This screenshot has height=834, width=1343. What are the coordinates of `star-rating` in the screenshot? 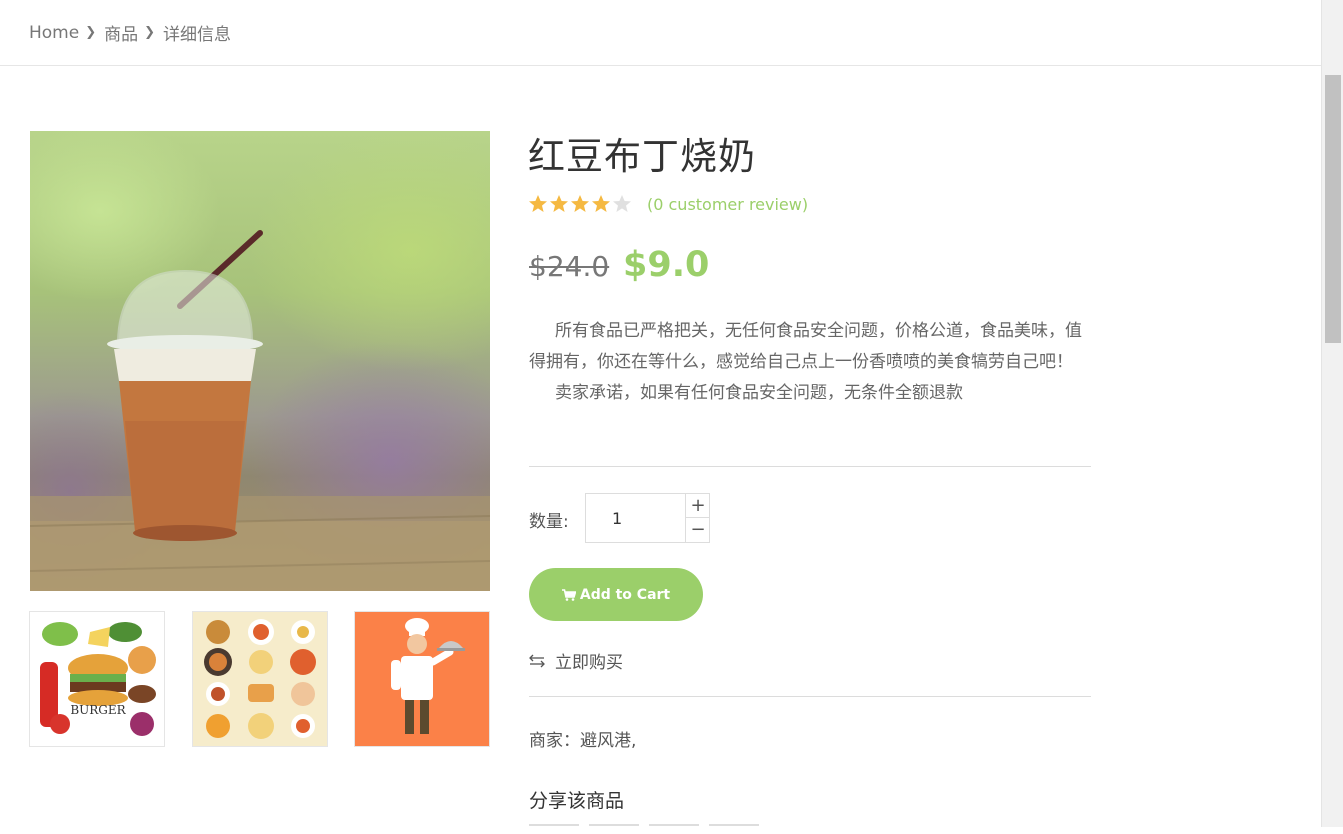 It's located at (580, 204).